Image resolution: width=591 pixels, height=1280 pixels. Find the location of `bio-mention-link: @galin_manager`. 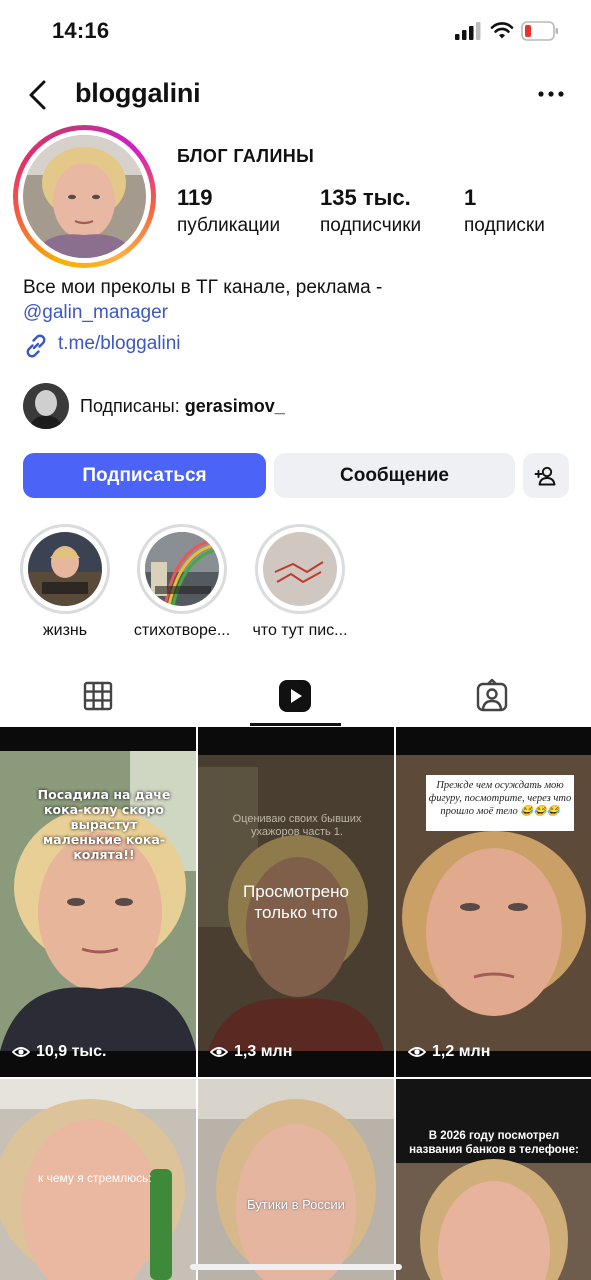

bio-mention-link: @galin_manager is located at coordinates (295, 312).